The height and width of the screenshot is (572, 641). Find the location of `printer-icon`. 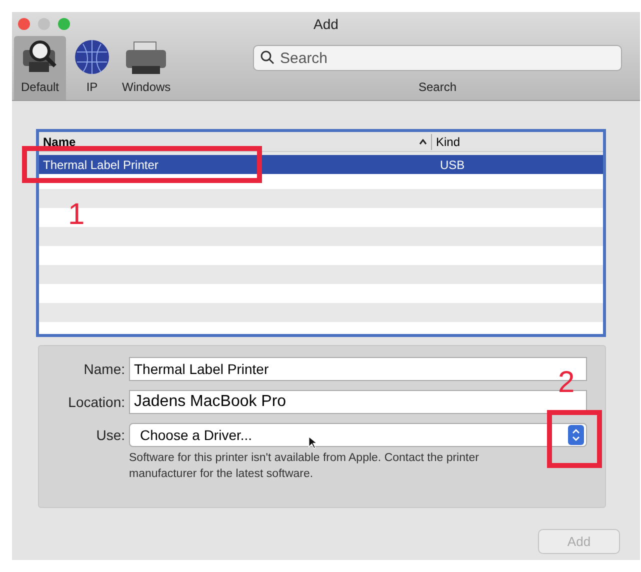

printer-icon is located at coordinates (146, 58).